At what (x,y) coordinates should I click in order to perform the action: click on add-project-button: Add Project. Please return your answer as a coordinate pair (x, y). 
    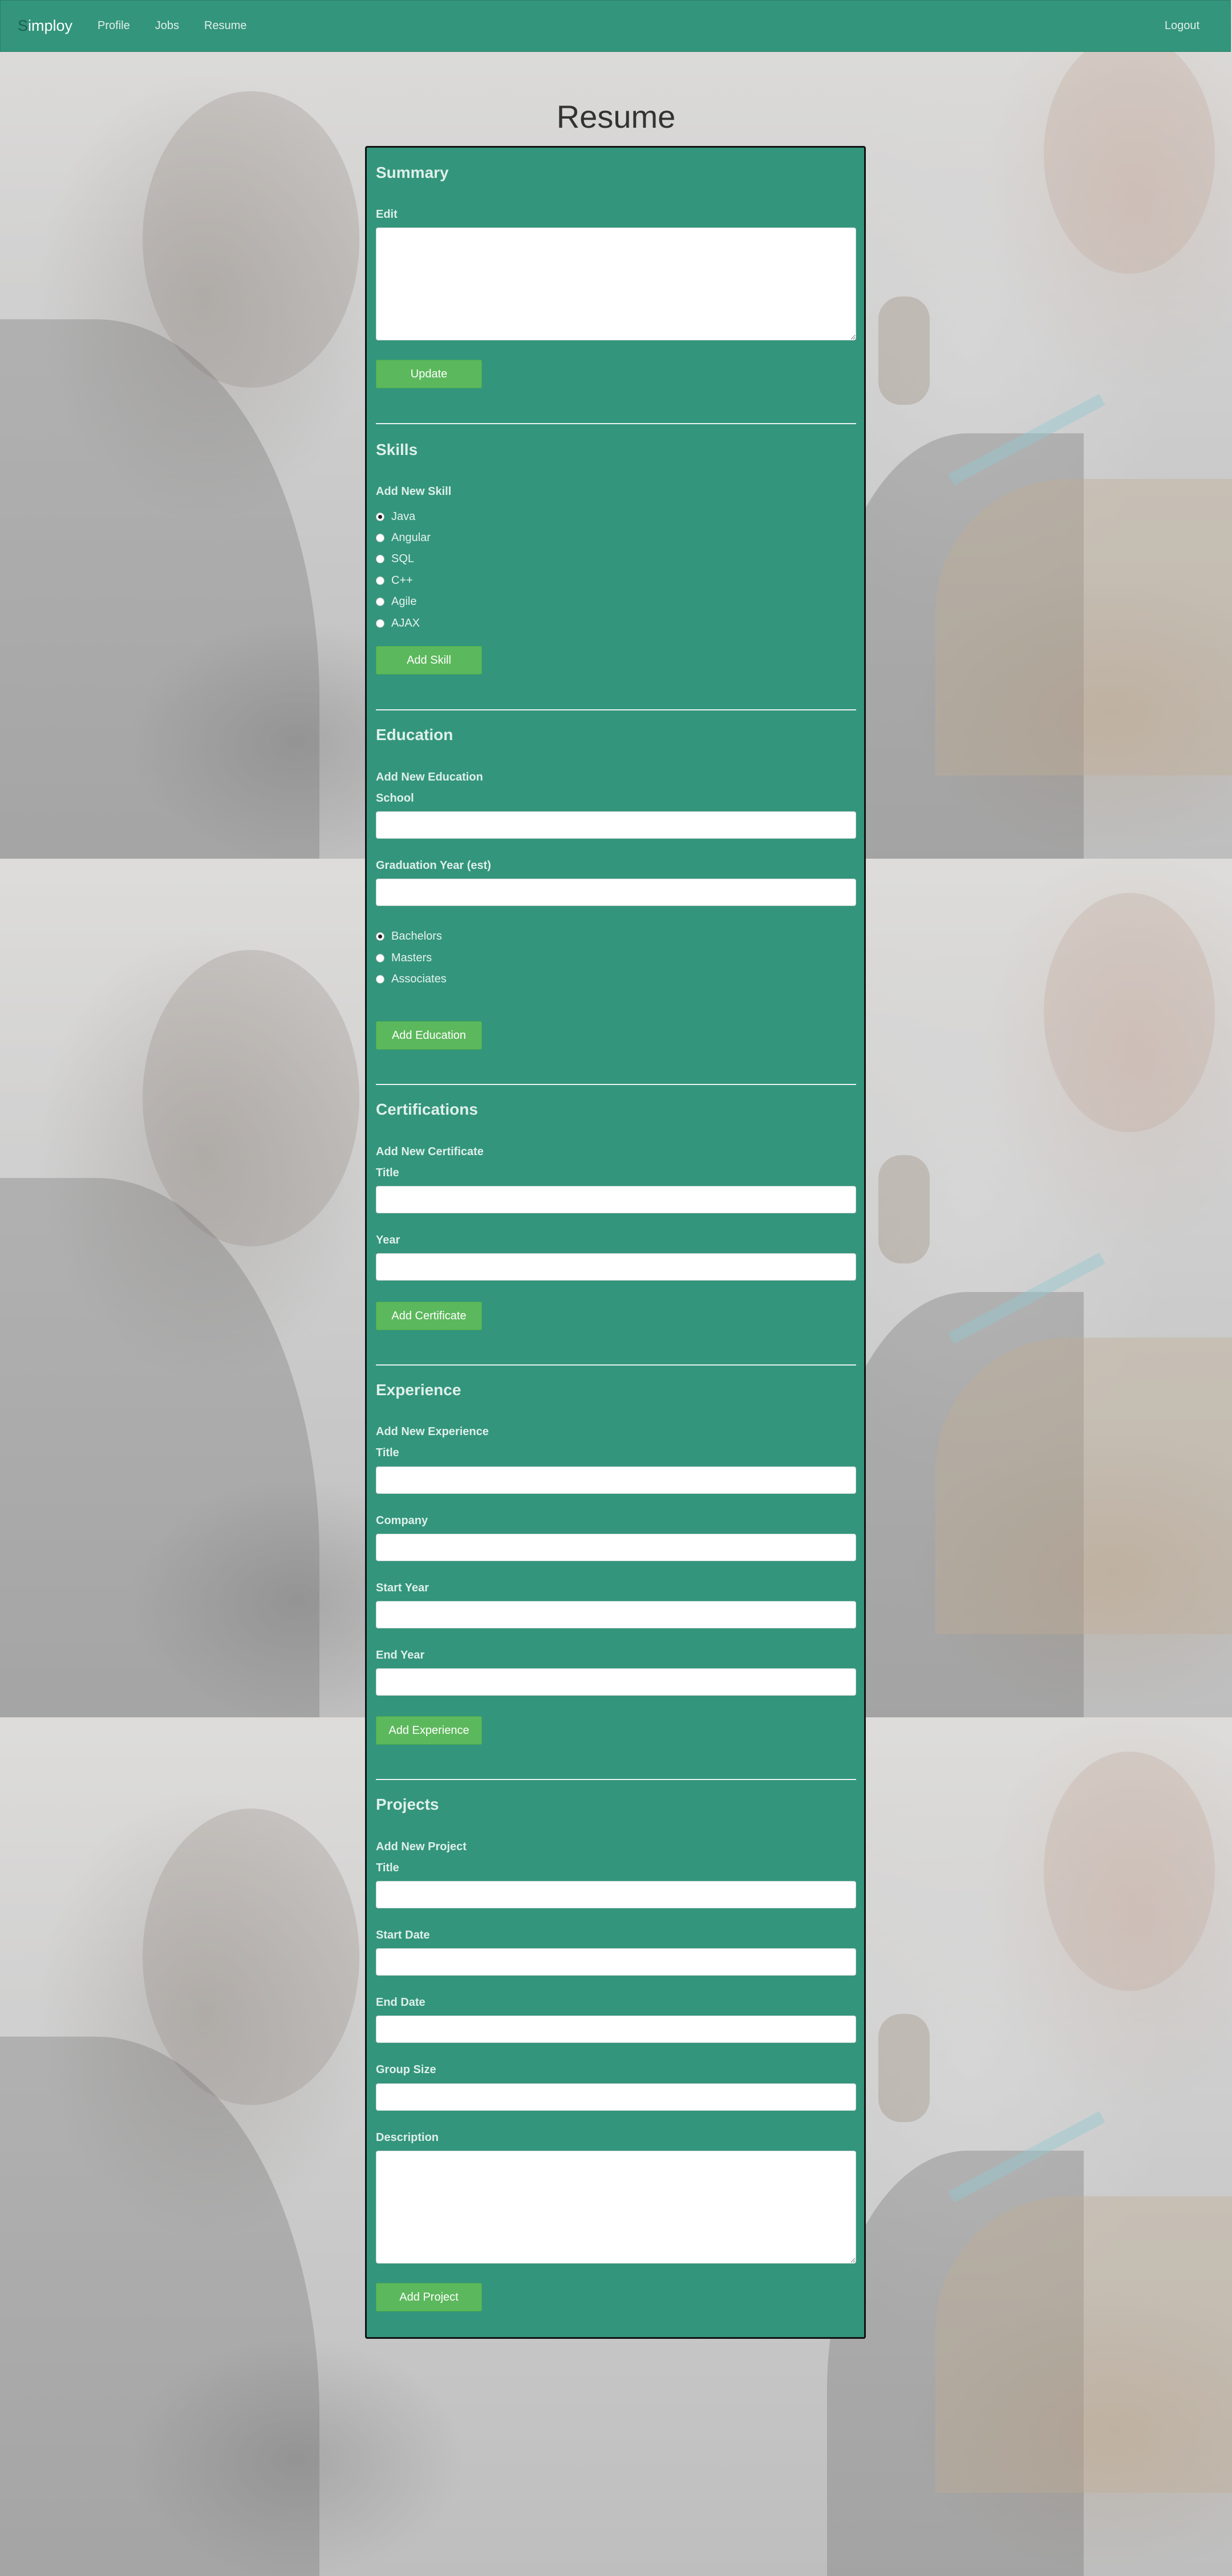
    Looking at the image, I should click on (429, 2297).